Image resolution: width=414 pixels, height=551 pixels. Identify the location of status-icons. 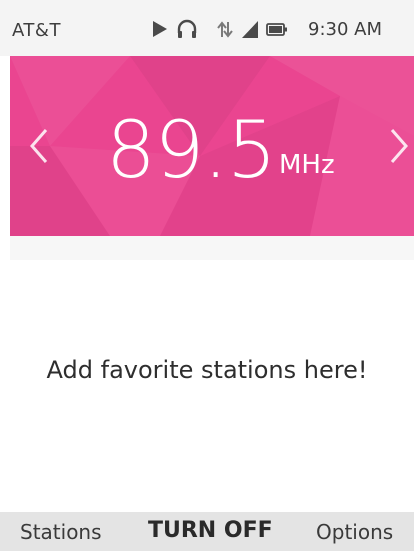
(219, 29).